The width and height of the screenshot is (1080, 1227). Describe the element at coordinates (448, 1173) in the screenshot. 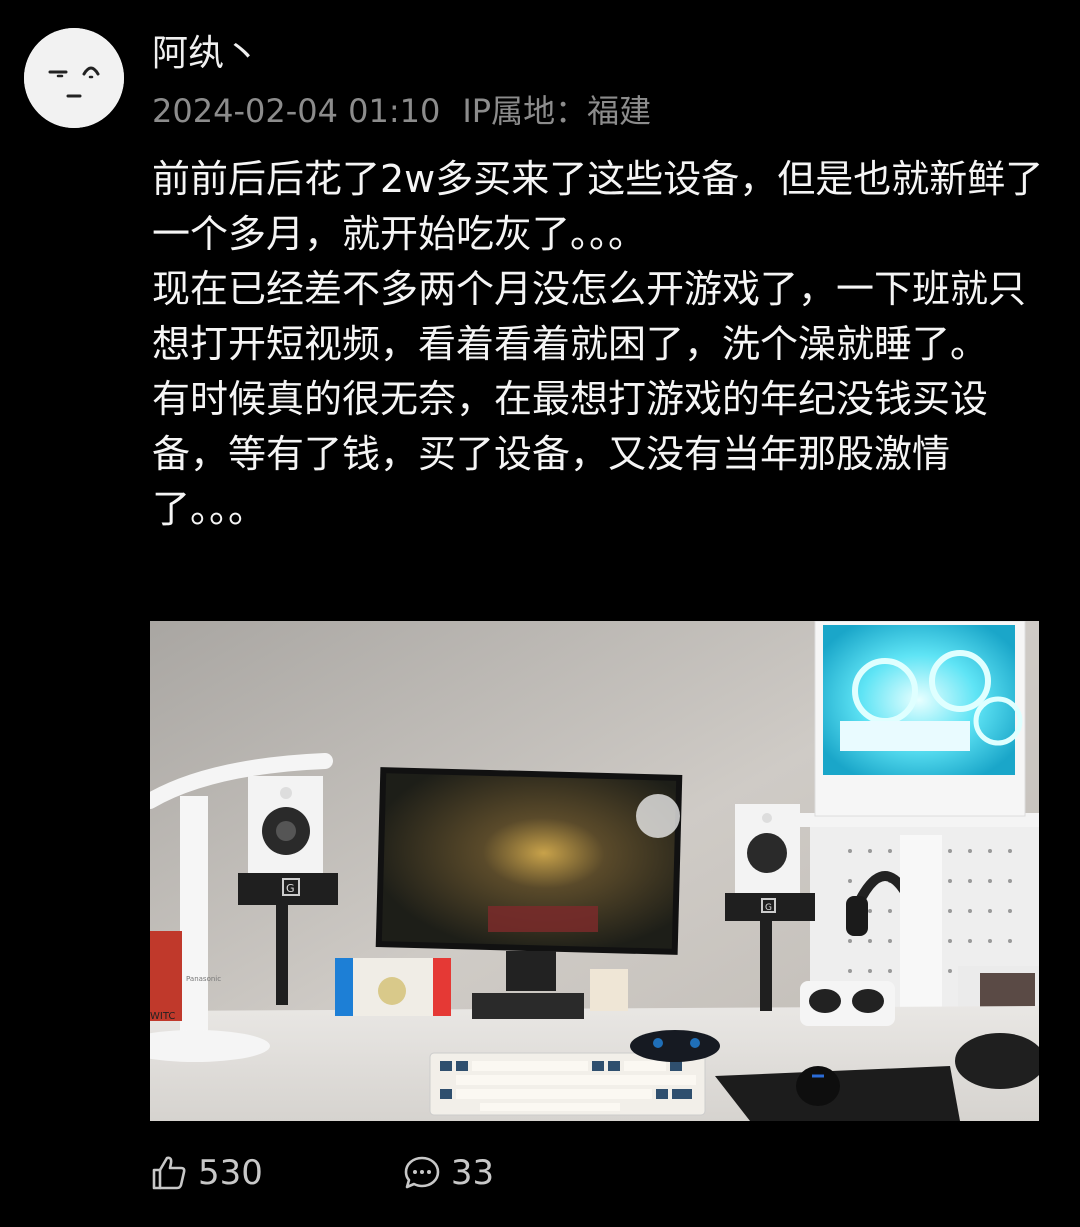

I see `comment-button: 33` at that location.